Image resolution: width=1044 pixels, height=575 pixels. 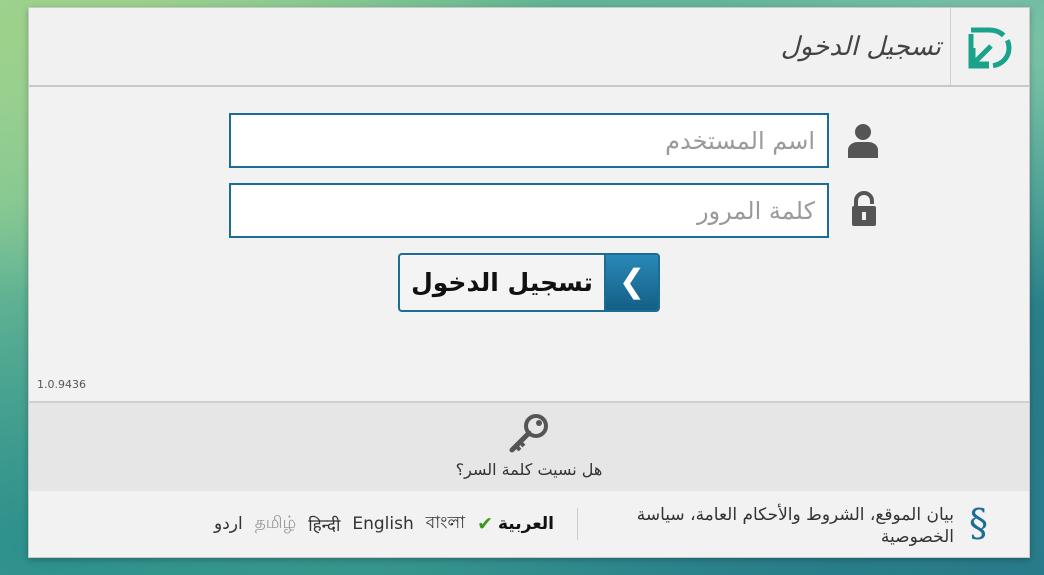 What do you see at coordinates (577, 524) in the screenshot?
I see `footer-divider` at bounding box center [577, 524].